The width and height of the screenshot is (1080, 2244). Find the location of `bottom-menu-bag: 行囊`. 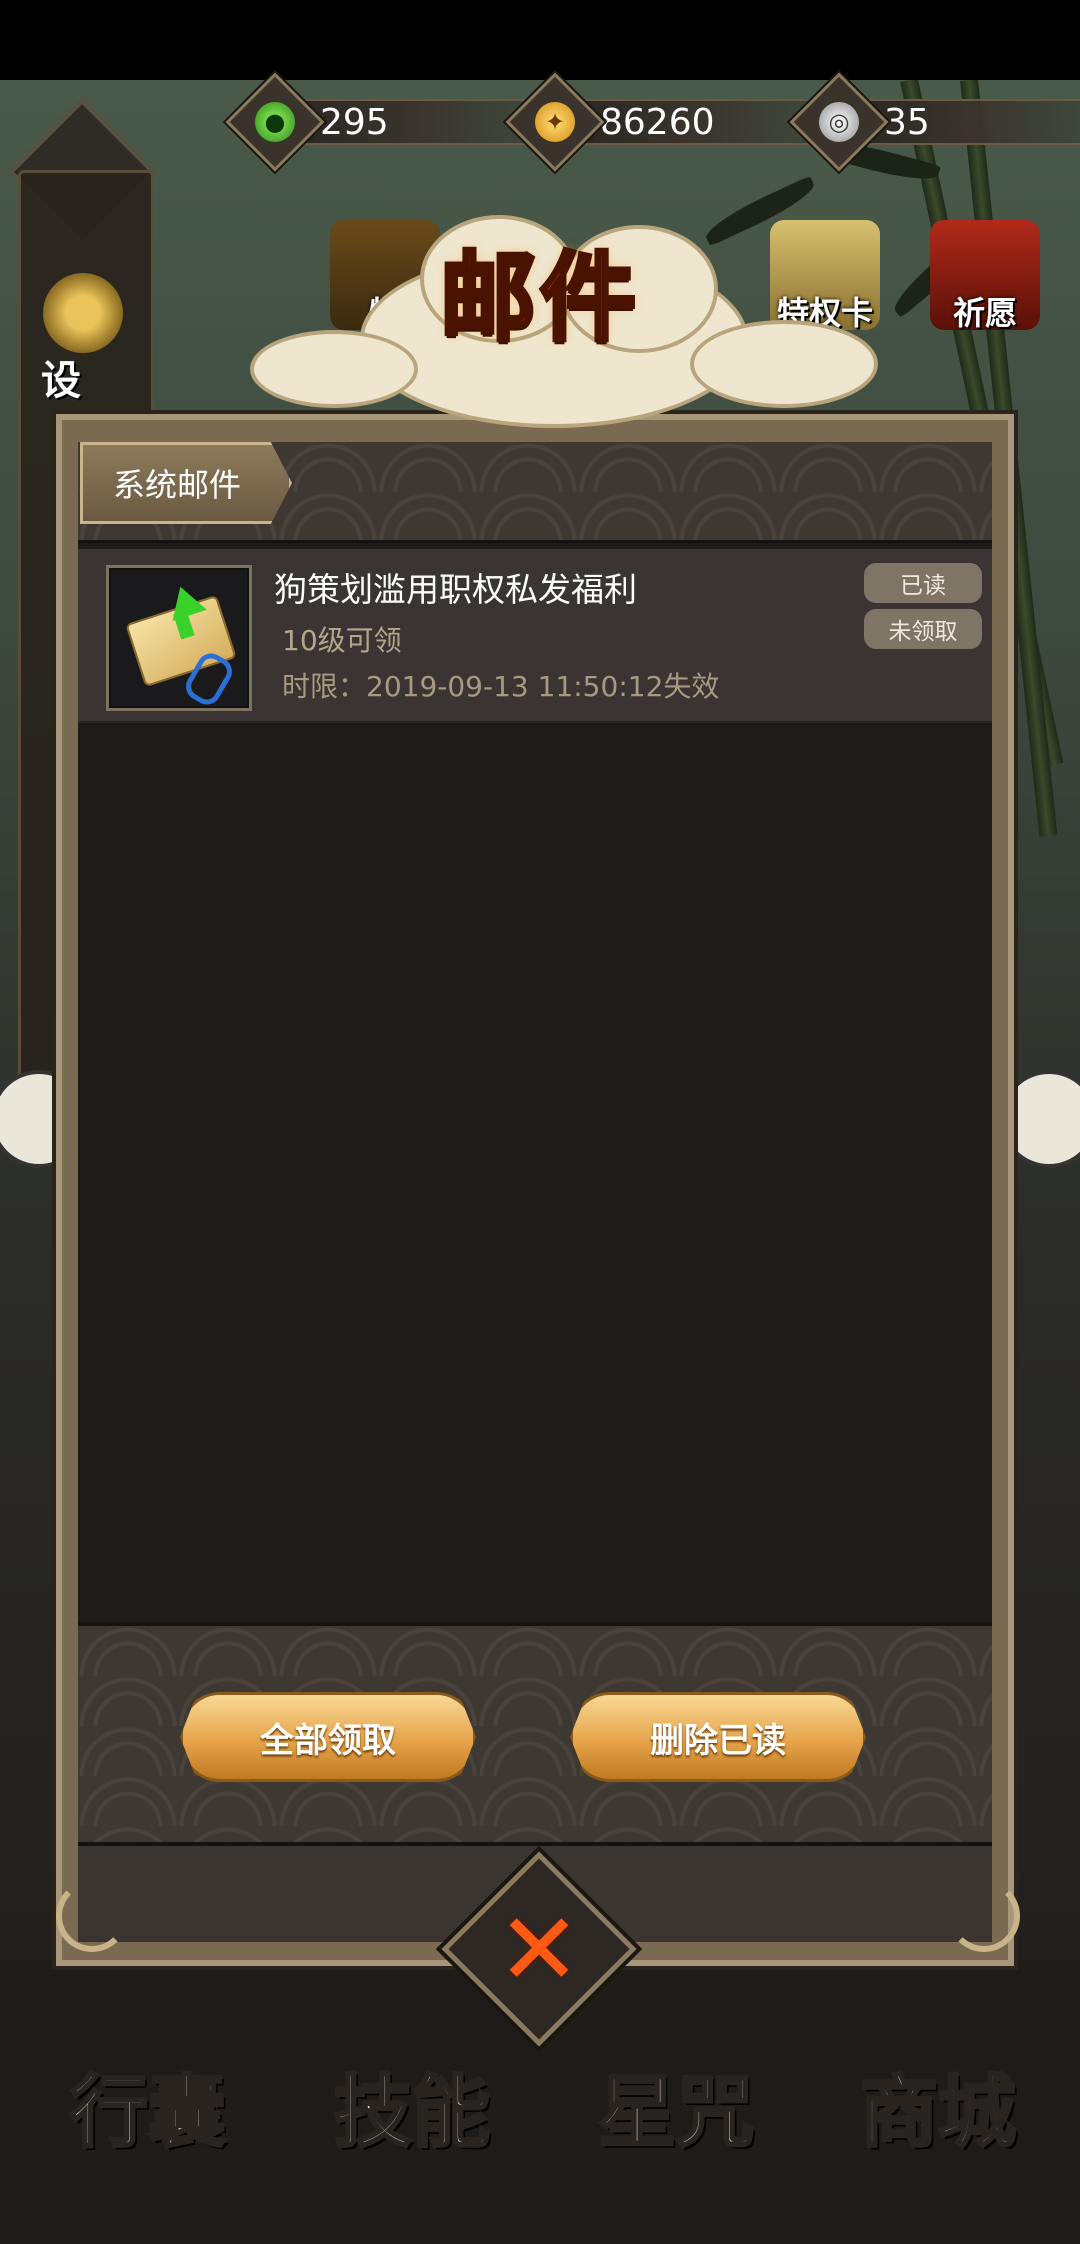

bottom-menu-bag: 行囊 is located at coordinates (147, 2106).